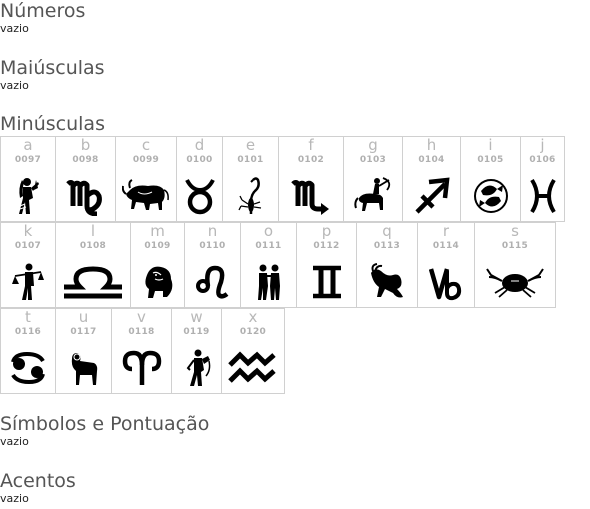  Describe the element at coordinates (199, 145) in the screenshot. I see `glyph-char: d` at that location.